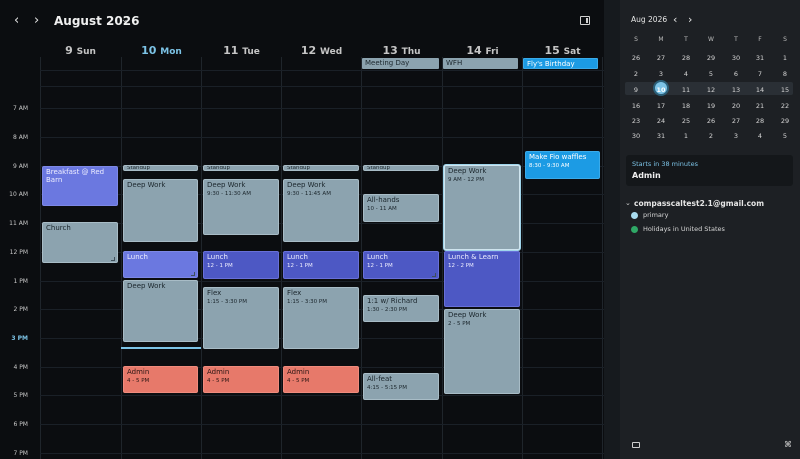 The width and height of the screenshot is (800, 459). Describe the element at coordinates (686, 90) in the screenshot. I see `mini-calendar-day: 11` at that location.